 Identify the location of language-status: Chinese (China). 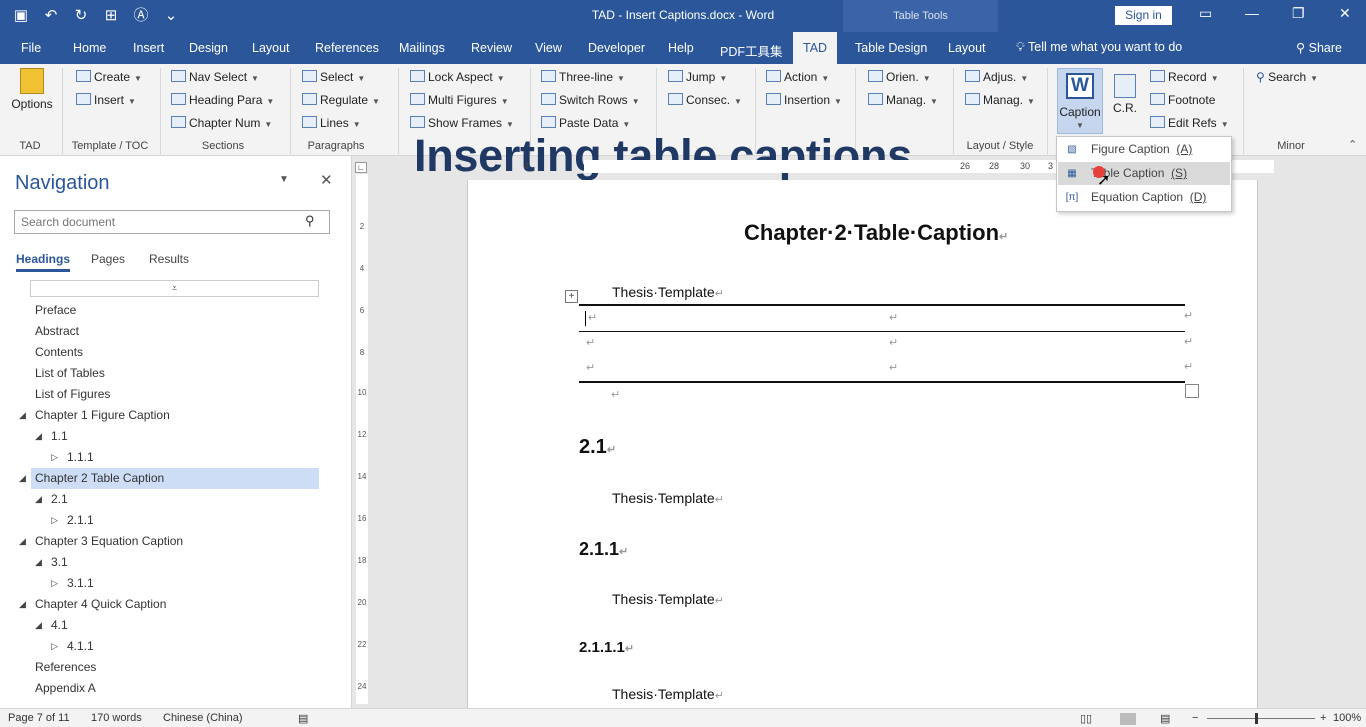
(202, 718).